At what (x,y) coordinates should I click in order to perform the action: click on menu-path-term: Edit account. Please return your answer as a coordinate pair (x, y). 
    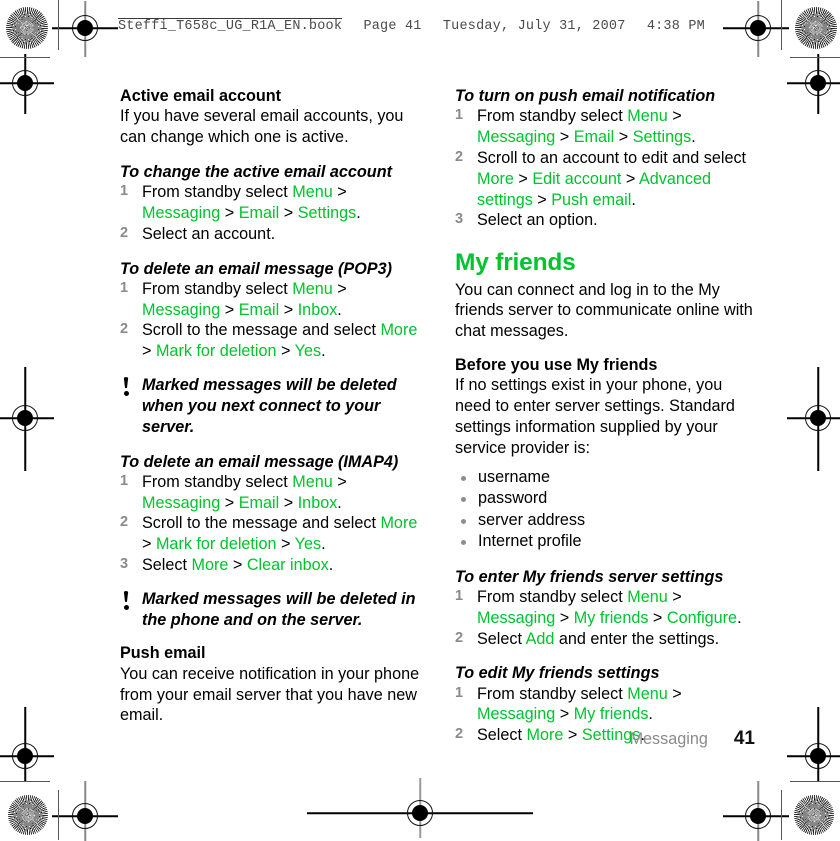
    Looking at the image, I should click on (577, 178).